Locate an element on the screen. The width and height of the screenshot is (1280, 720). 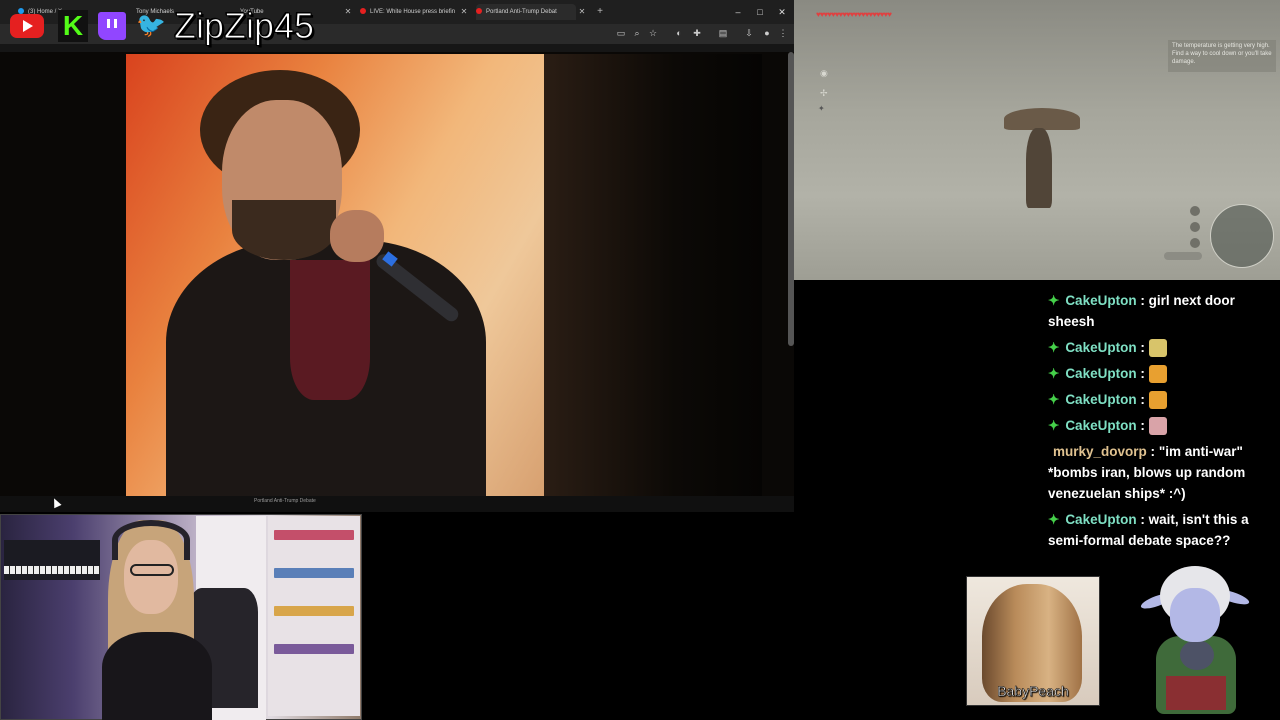
streamer-body is located at coordinates (157, 676).